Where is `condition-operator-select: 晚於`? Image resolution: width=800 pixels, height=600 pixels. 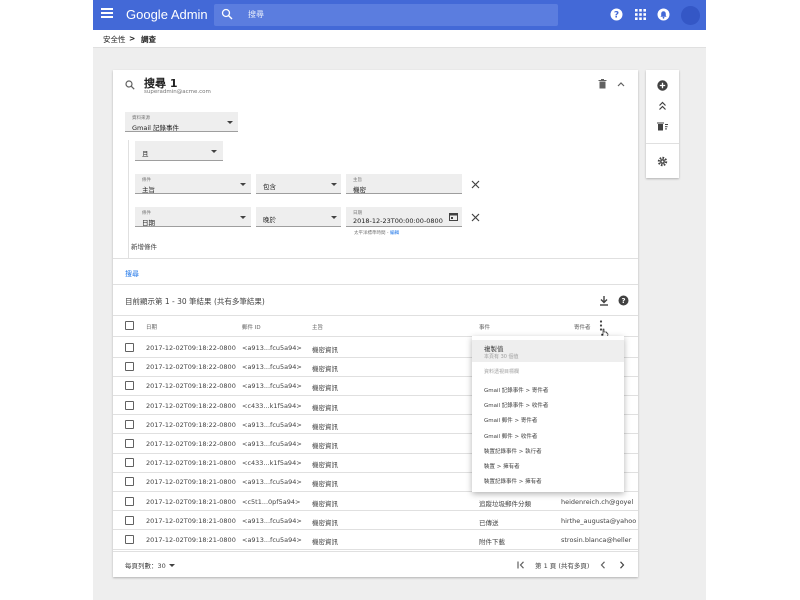 condition-operator-select: 晚於 is located at coordinates (298, 217).